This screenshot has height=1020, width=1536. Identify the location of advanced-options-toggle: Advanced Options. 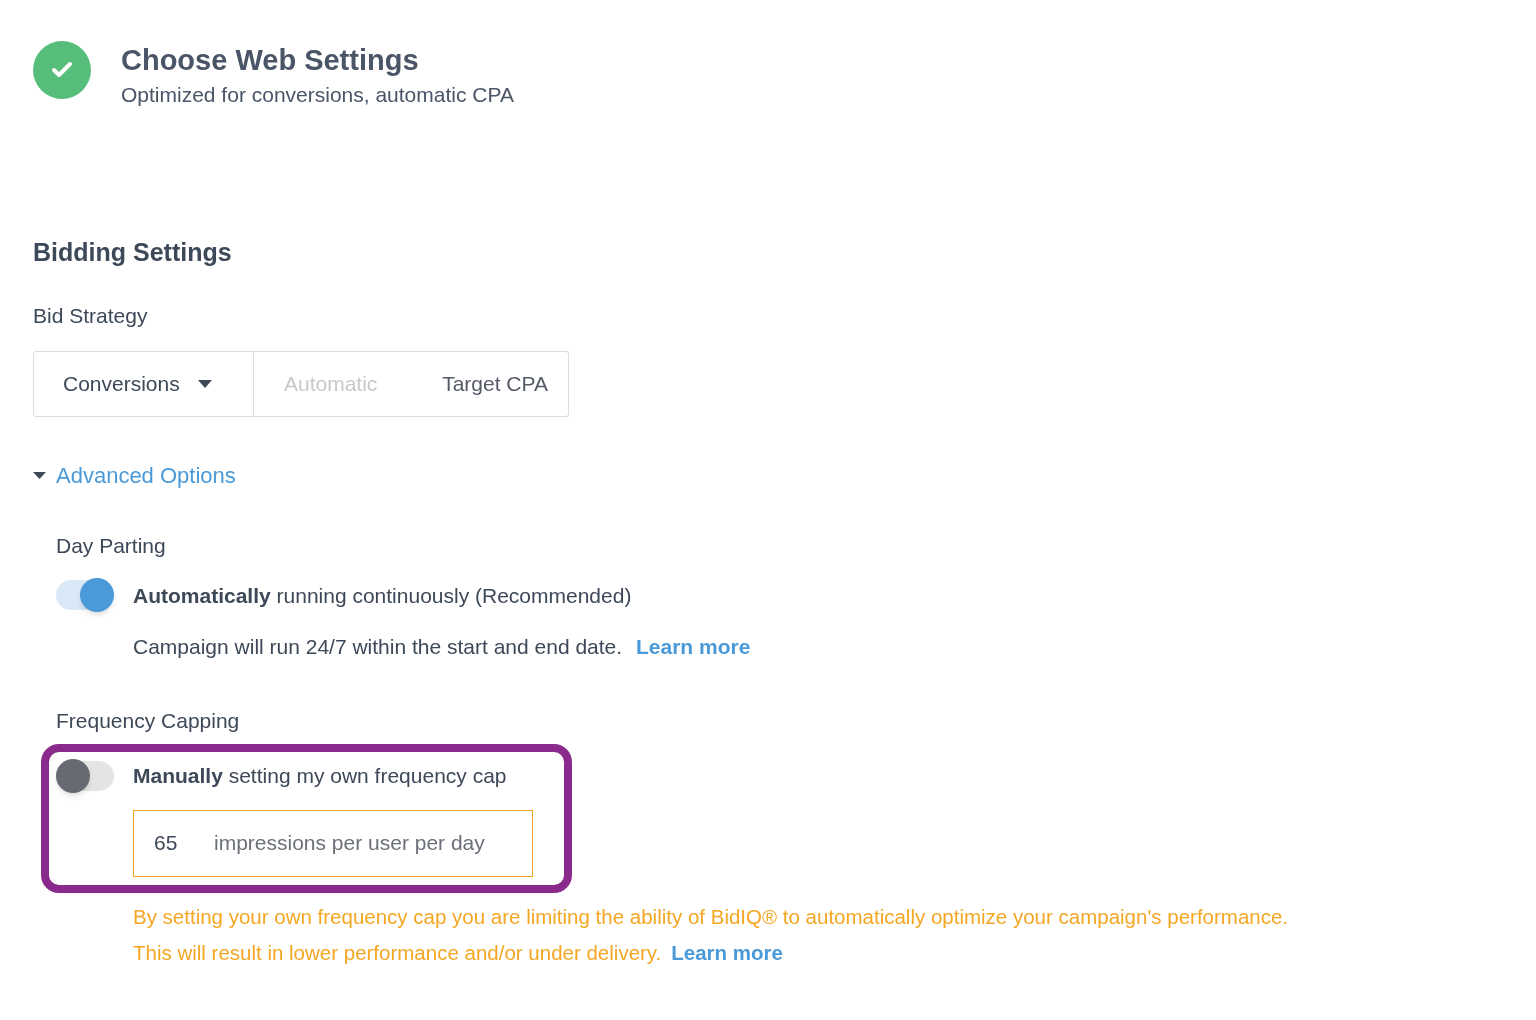
(134, 475).